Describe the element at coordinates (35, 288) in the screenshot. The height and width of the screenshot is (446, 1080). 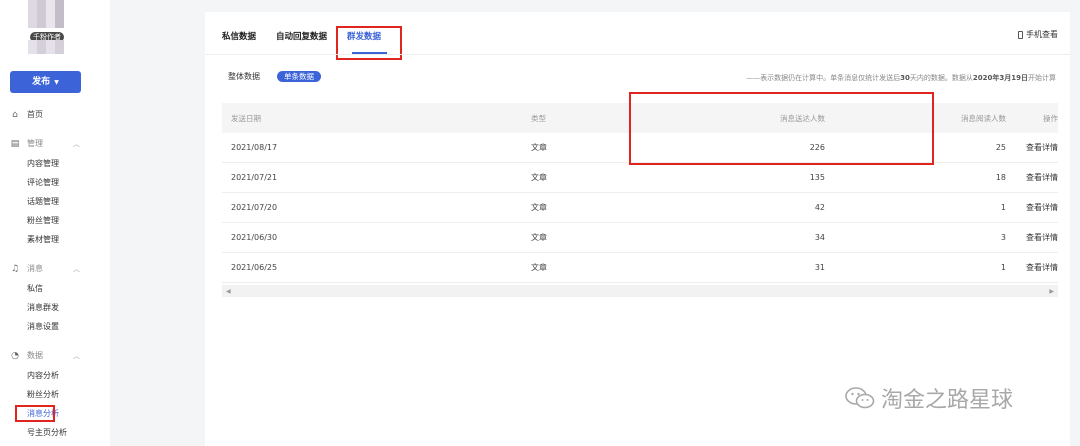
I see `sidebar-item-private-messages: 私信` at that location.